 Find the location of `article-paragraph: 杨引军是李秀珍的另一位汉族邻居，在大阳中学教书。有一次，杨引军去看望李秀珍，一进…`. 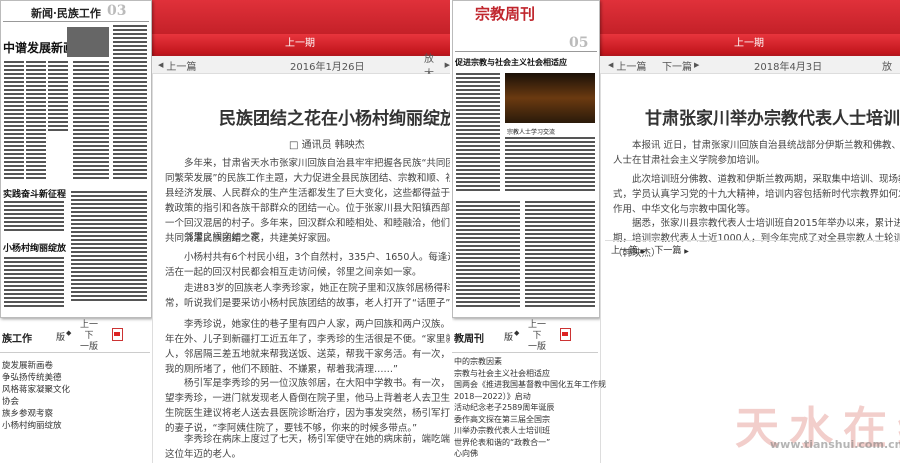

article-paragraph: 杨引军是李秀珍的另一位汉族邻居，在大阳中学教书。有一次，杨引军去看望李秀珍，一进… is located at coordinates (307, 406).